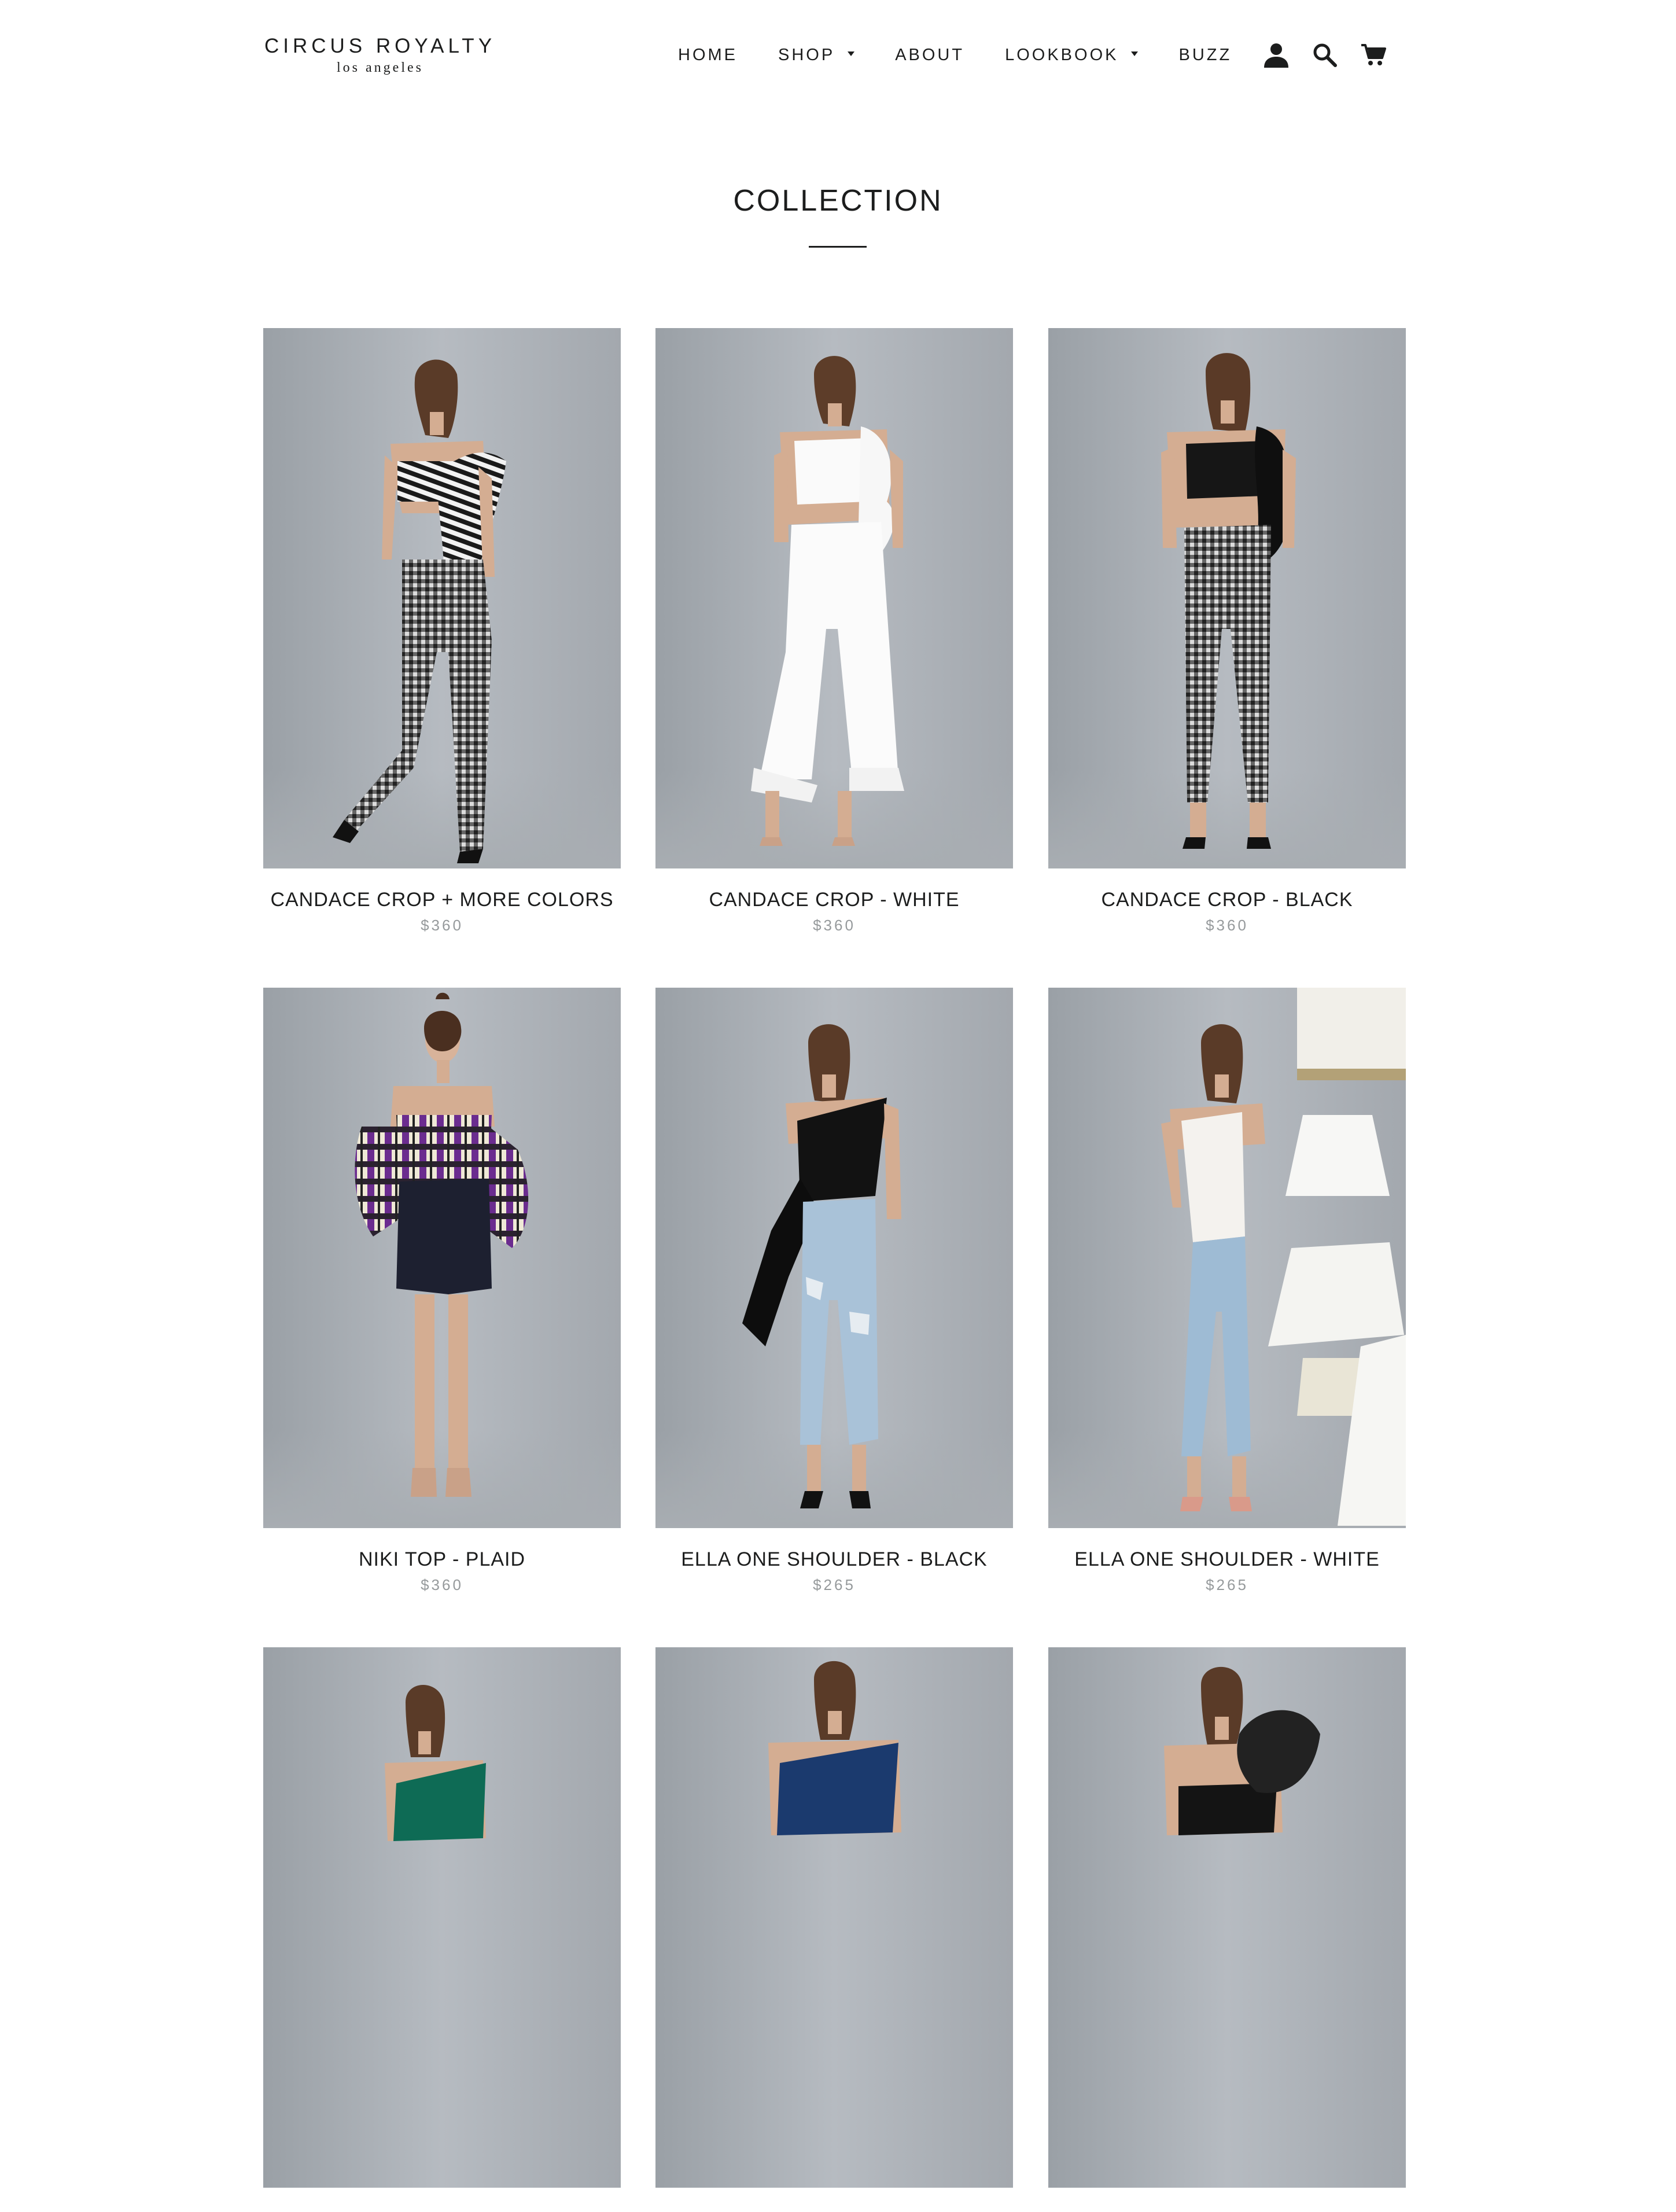  I want to click on product-card: ELLA ONE SHOULDER - BLACK $265, so click(834, 1291).